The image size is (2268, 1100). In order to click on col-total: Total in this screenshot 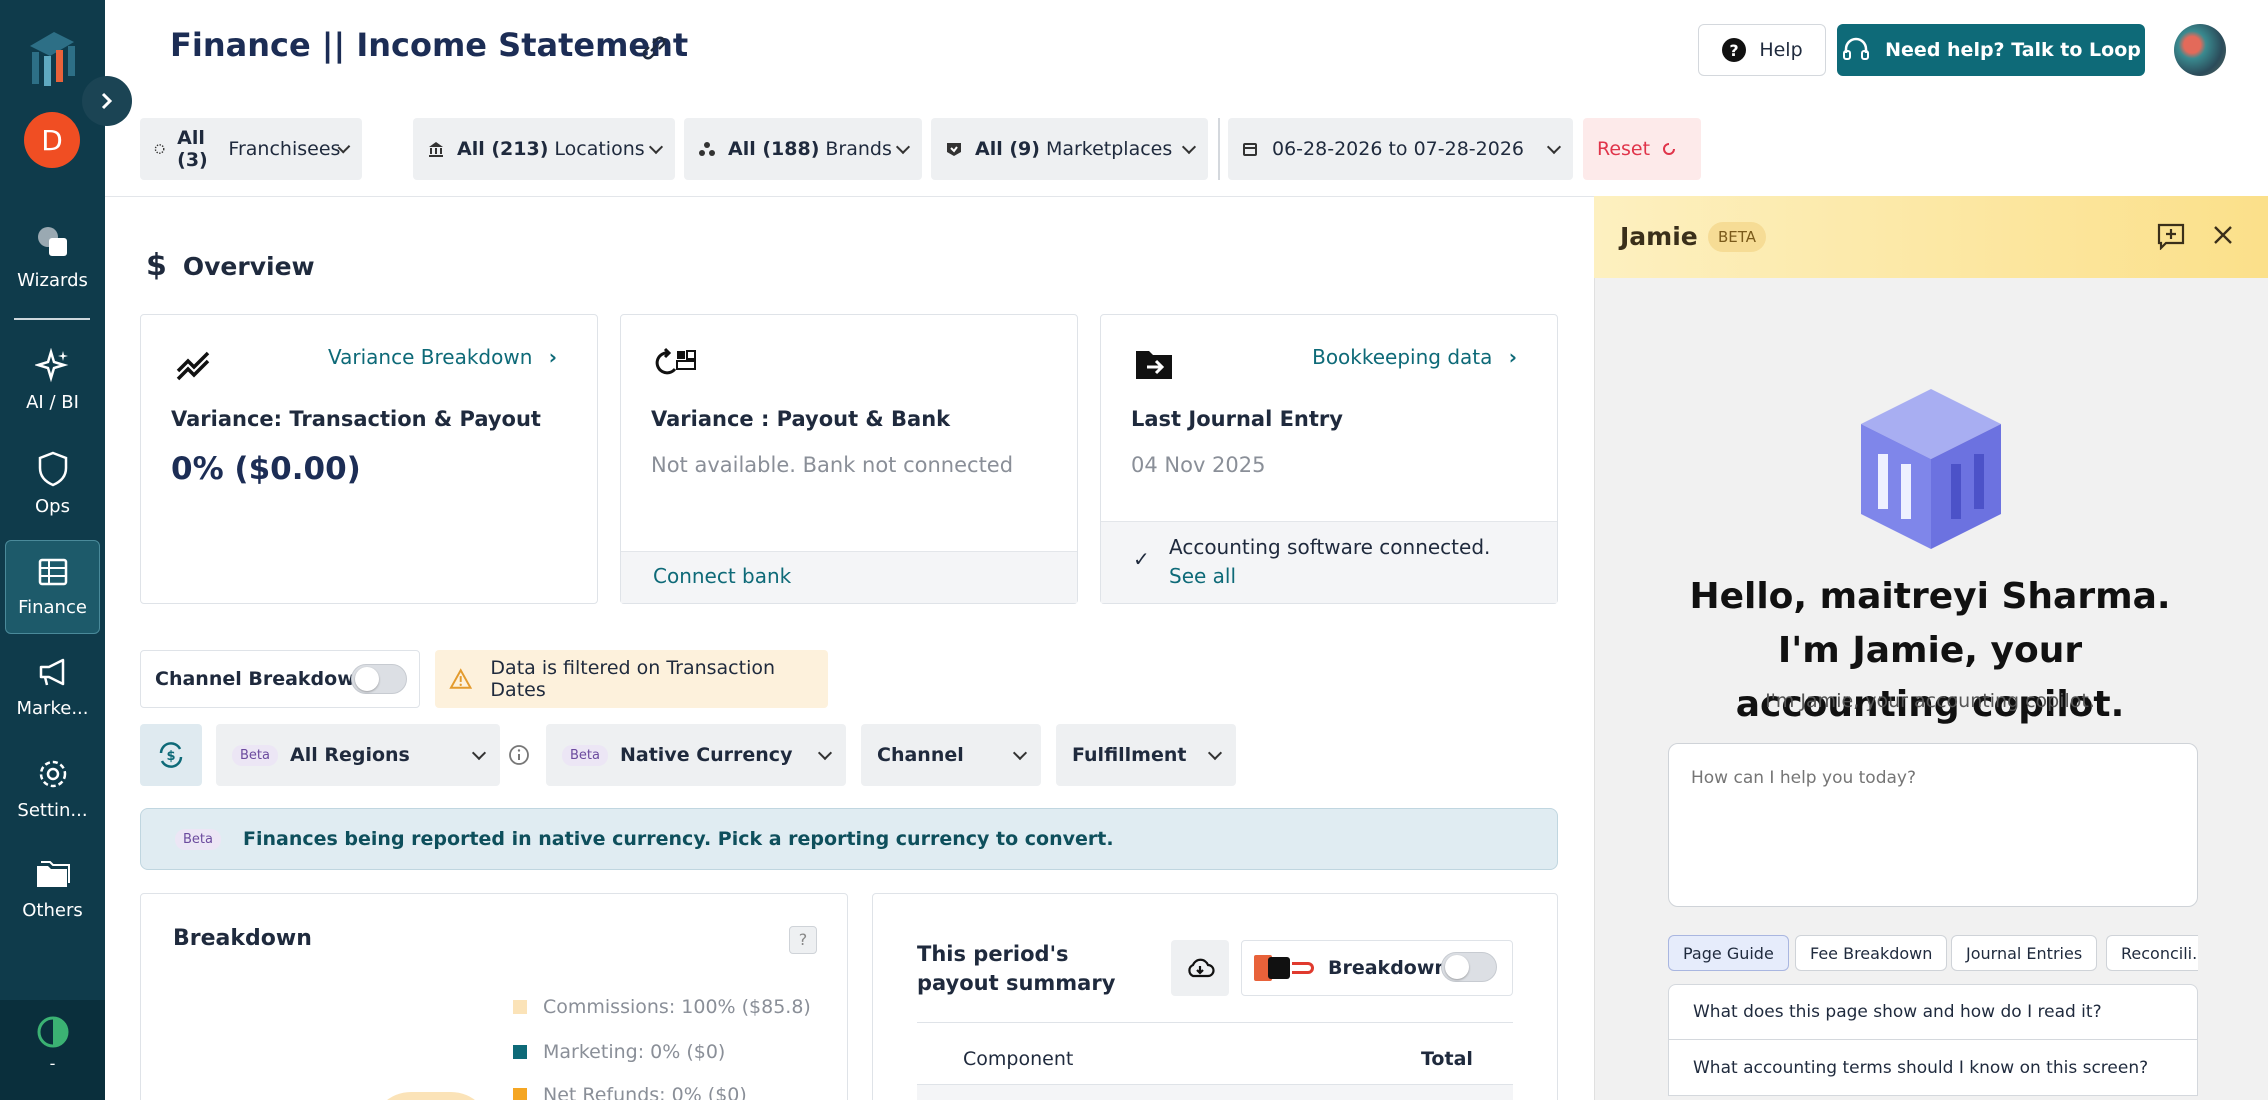, I will do `click(1447, 1059)`.